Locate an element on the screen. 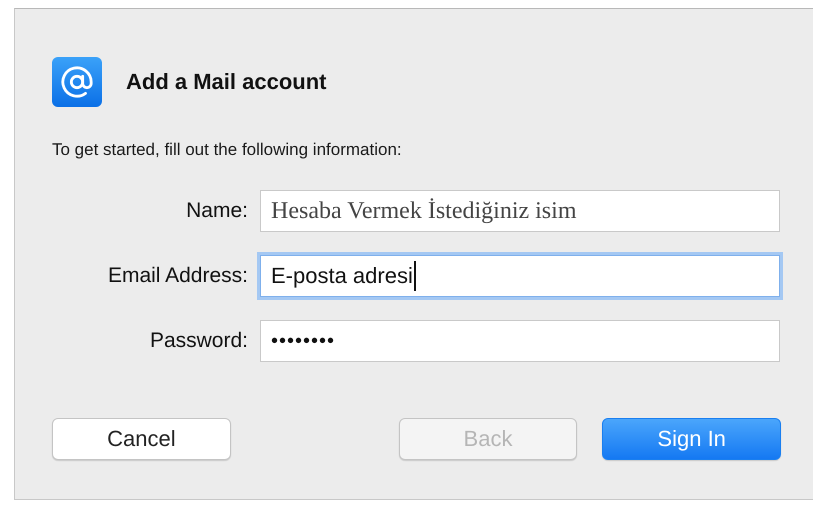  input-field: E-posta adresi is located at coordinates (520, 276).